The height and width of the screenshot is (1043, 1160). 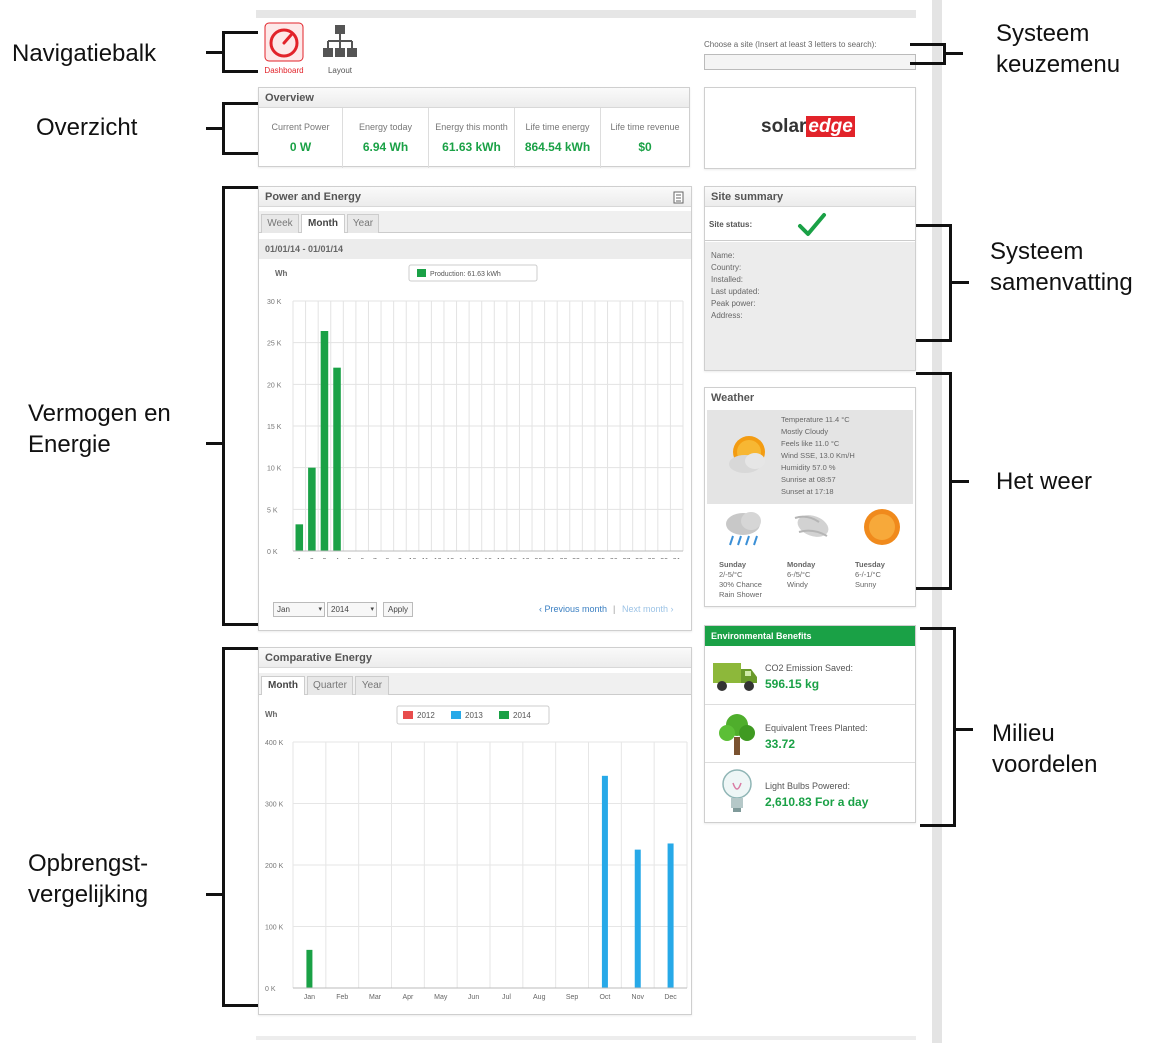 I want to click on annotation-menu: Systeem keuzemenu, so click(x=1058, y=49).